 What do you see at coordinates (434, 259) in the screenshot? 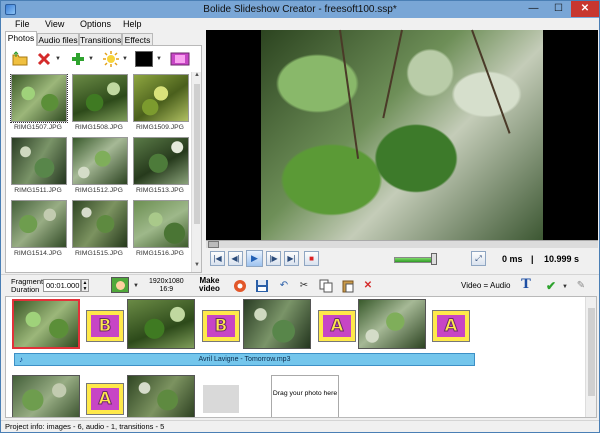
I see `volume-handle` at bounding box center [434, 259].